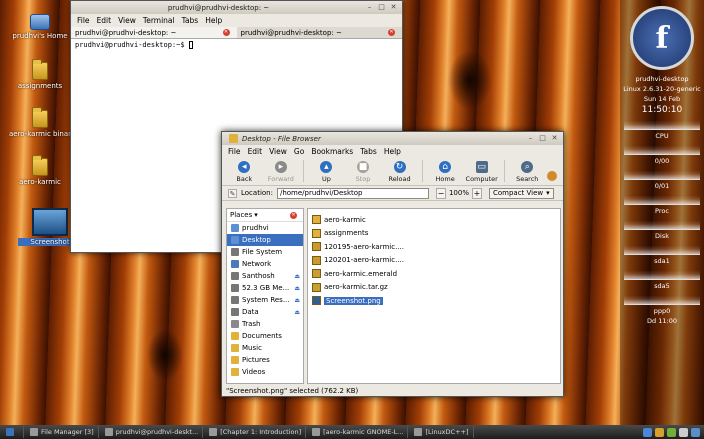 The height and width of the screenshot is (439, 704). What do you see at coordinates (236, 45) in the screenshot?
I see `terminal-content: prudhvi@prudhvi-desktop:~$` at bounding box center [236, 45].